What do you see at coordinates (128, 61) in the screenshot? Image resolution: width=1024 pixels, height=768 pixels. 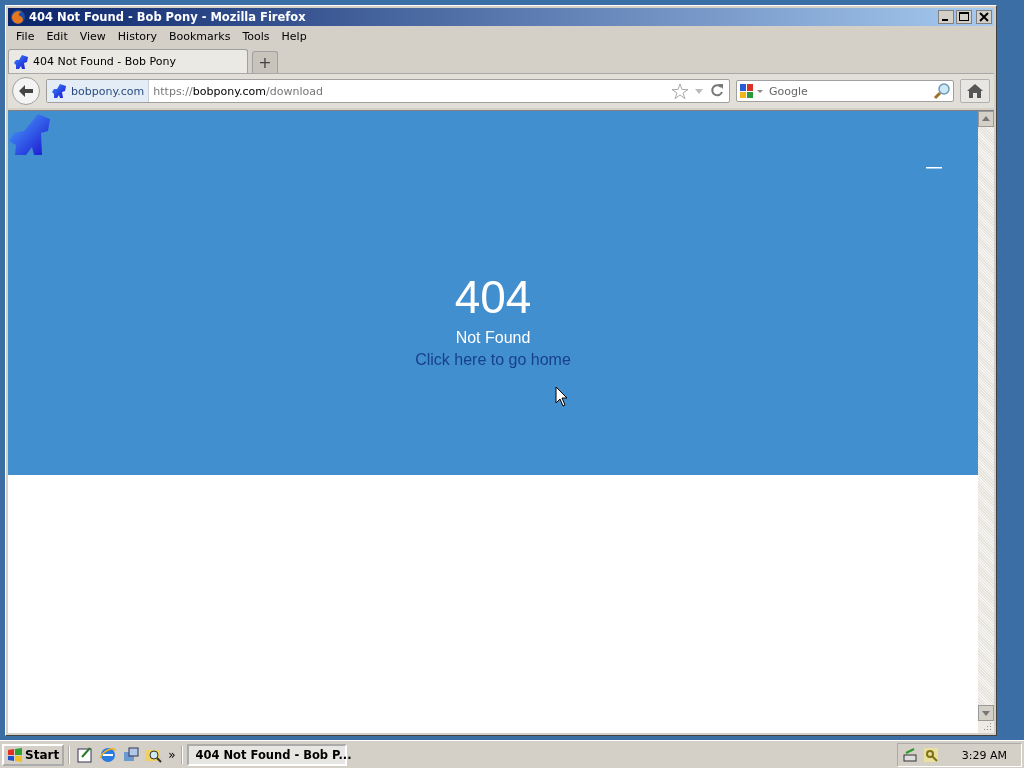 I see `browser-tab: 404 Not Found - Bob Pony` at bounding box center [128, 61].